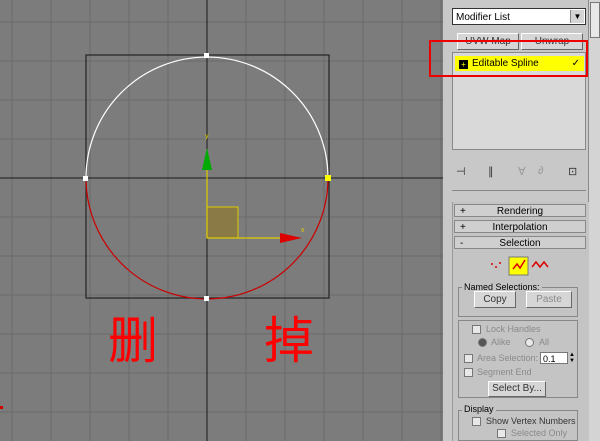  Describe the element at coordinates (520, 266) in the screenshot. I see `sub-object-levels` at that location.